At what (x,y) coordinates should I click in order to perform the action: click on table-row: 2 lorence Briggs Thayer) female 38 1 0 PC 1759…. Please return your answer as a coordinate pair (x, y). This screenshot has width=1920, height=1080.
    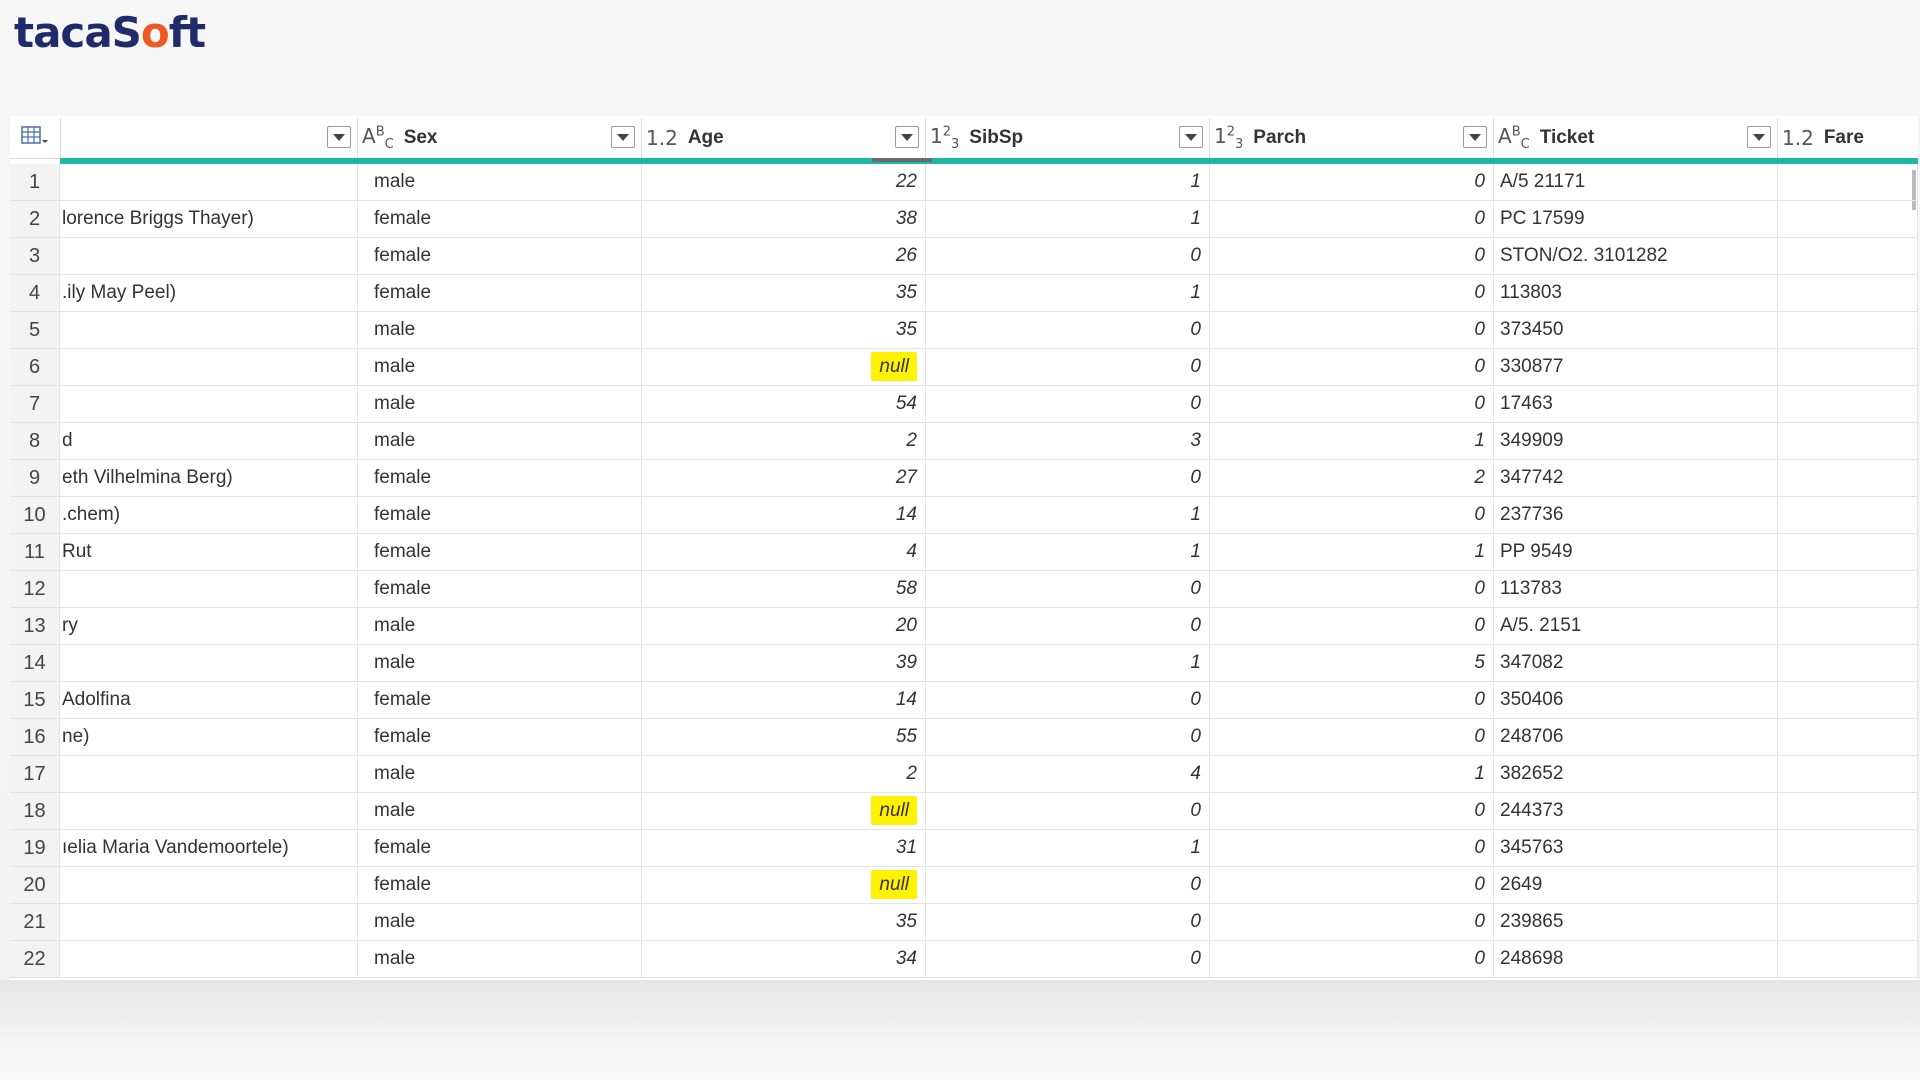
    Looking at the image, I should click on (964, 219).